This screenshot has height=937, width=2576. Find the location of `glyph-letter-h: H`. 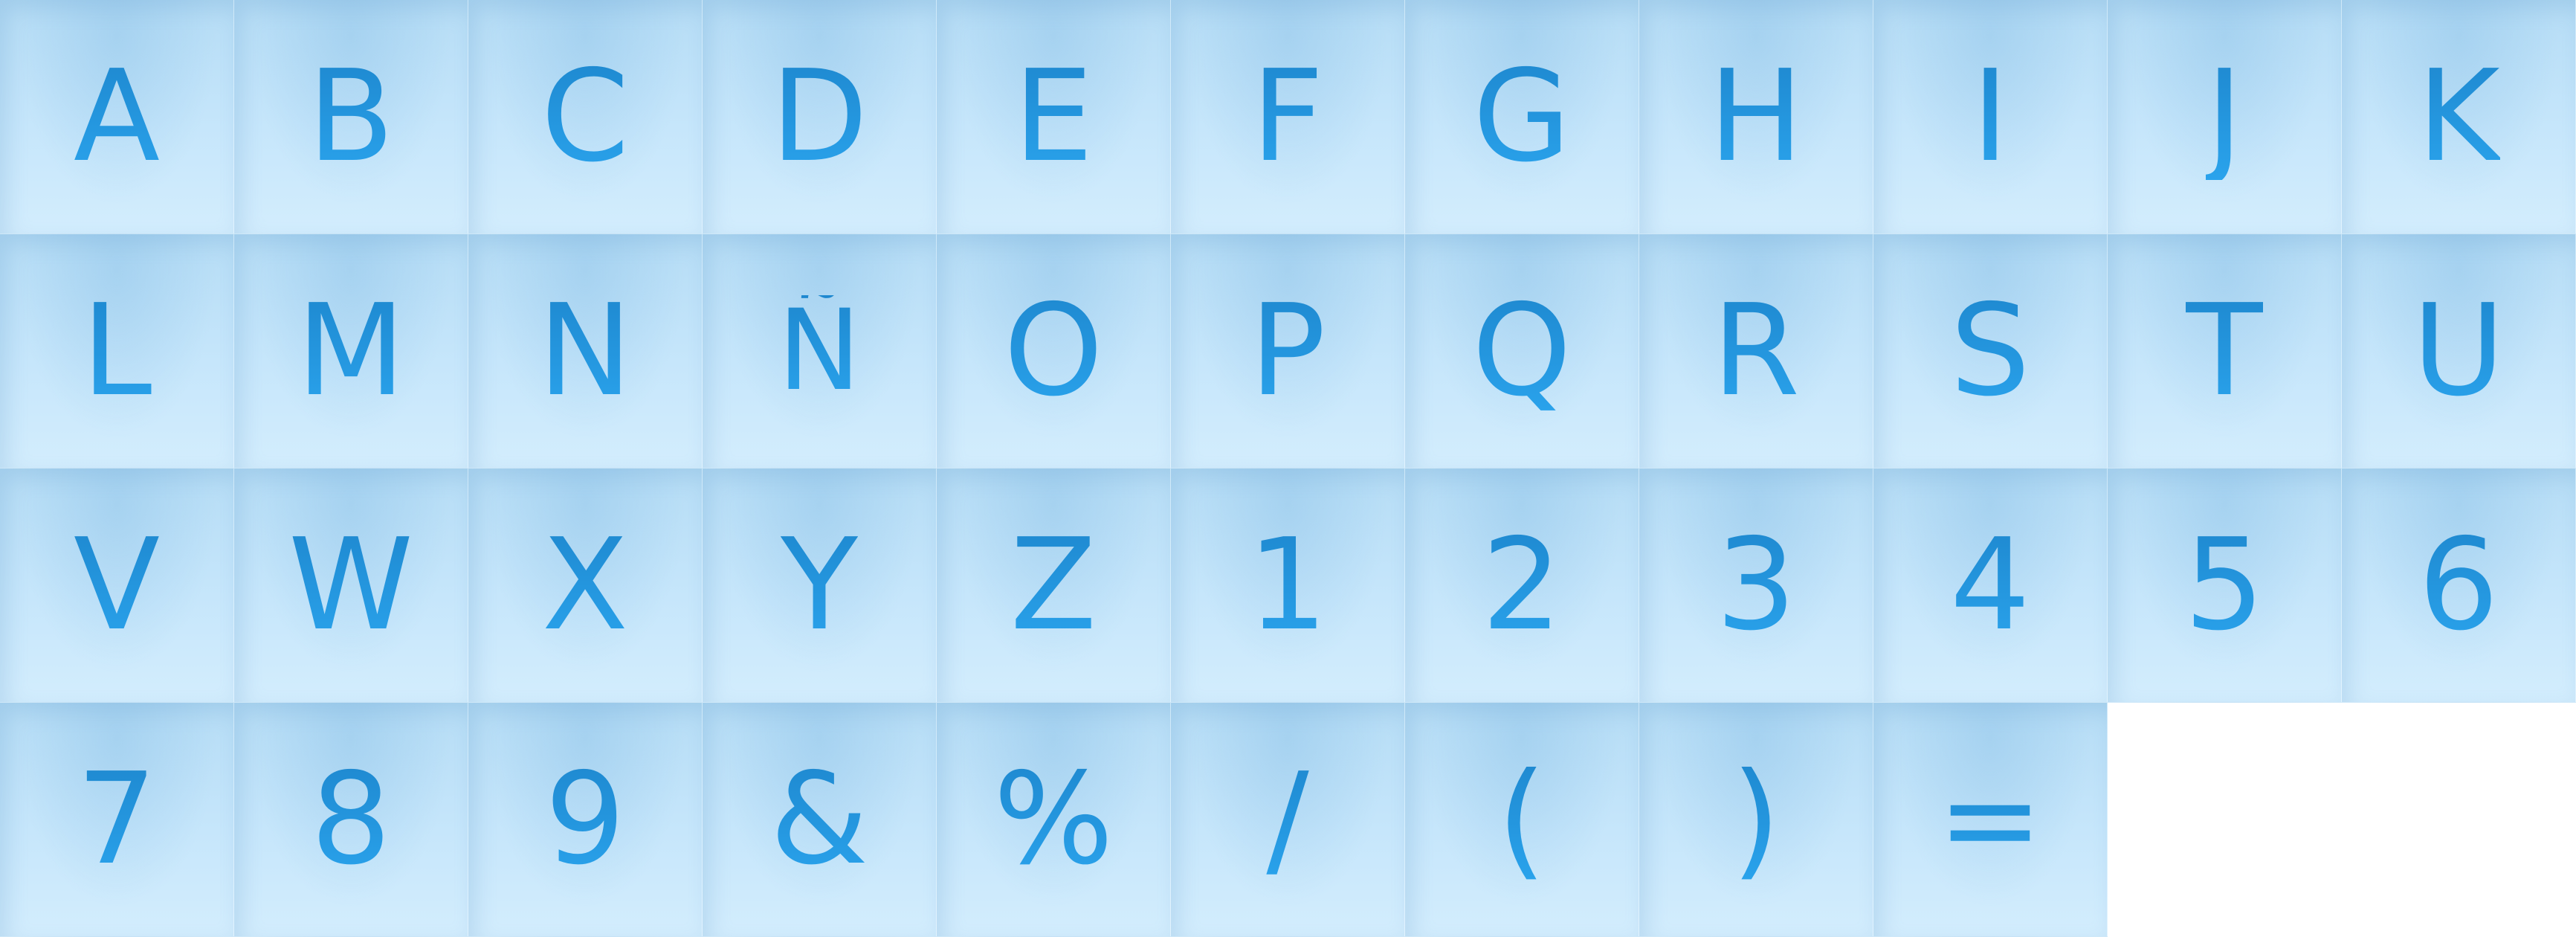

glyph-letter-h: H is located at coordinates (1756, 116).